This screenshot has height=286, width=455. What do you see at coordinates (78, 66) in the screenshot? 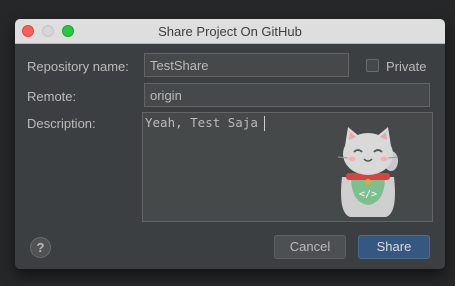
I see `repository-name-label: Repository name:` at bounding box center [78, 66].